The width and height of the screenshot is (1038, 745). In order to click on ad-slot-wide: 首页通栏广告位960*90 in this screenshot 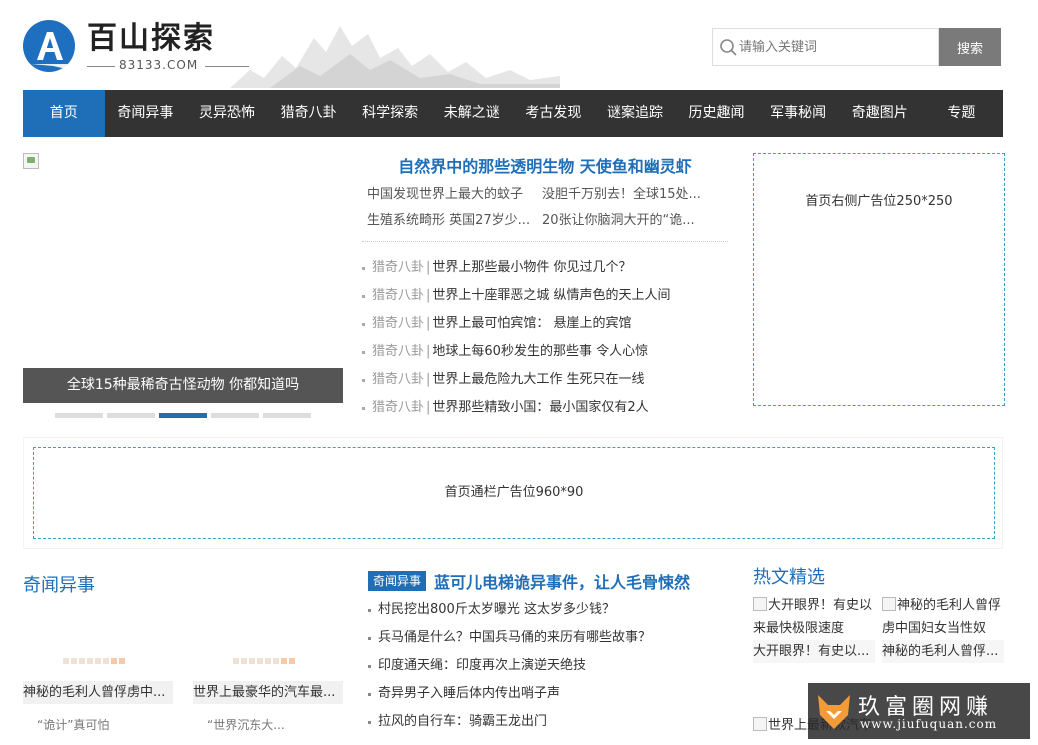, I will do `click(514, 493)`.